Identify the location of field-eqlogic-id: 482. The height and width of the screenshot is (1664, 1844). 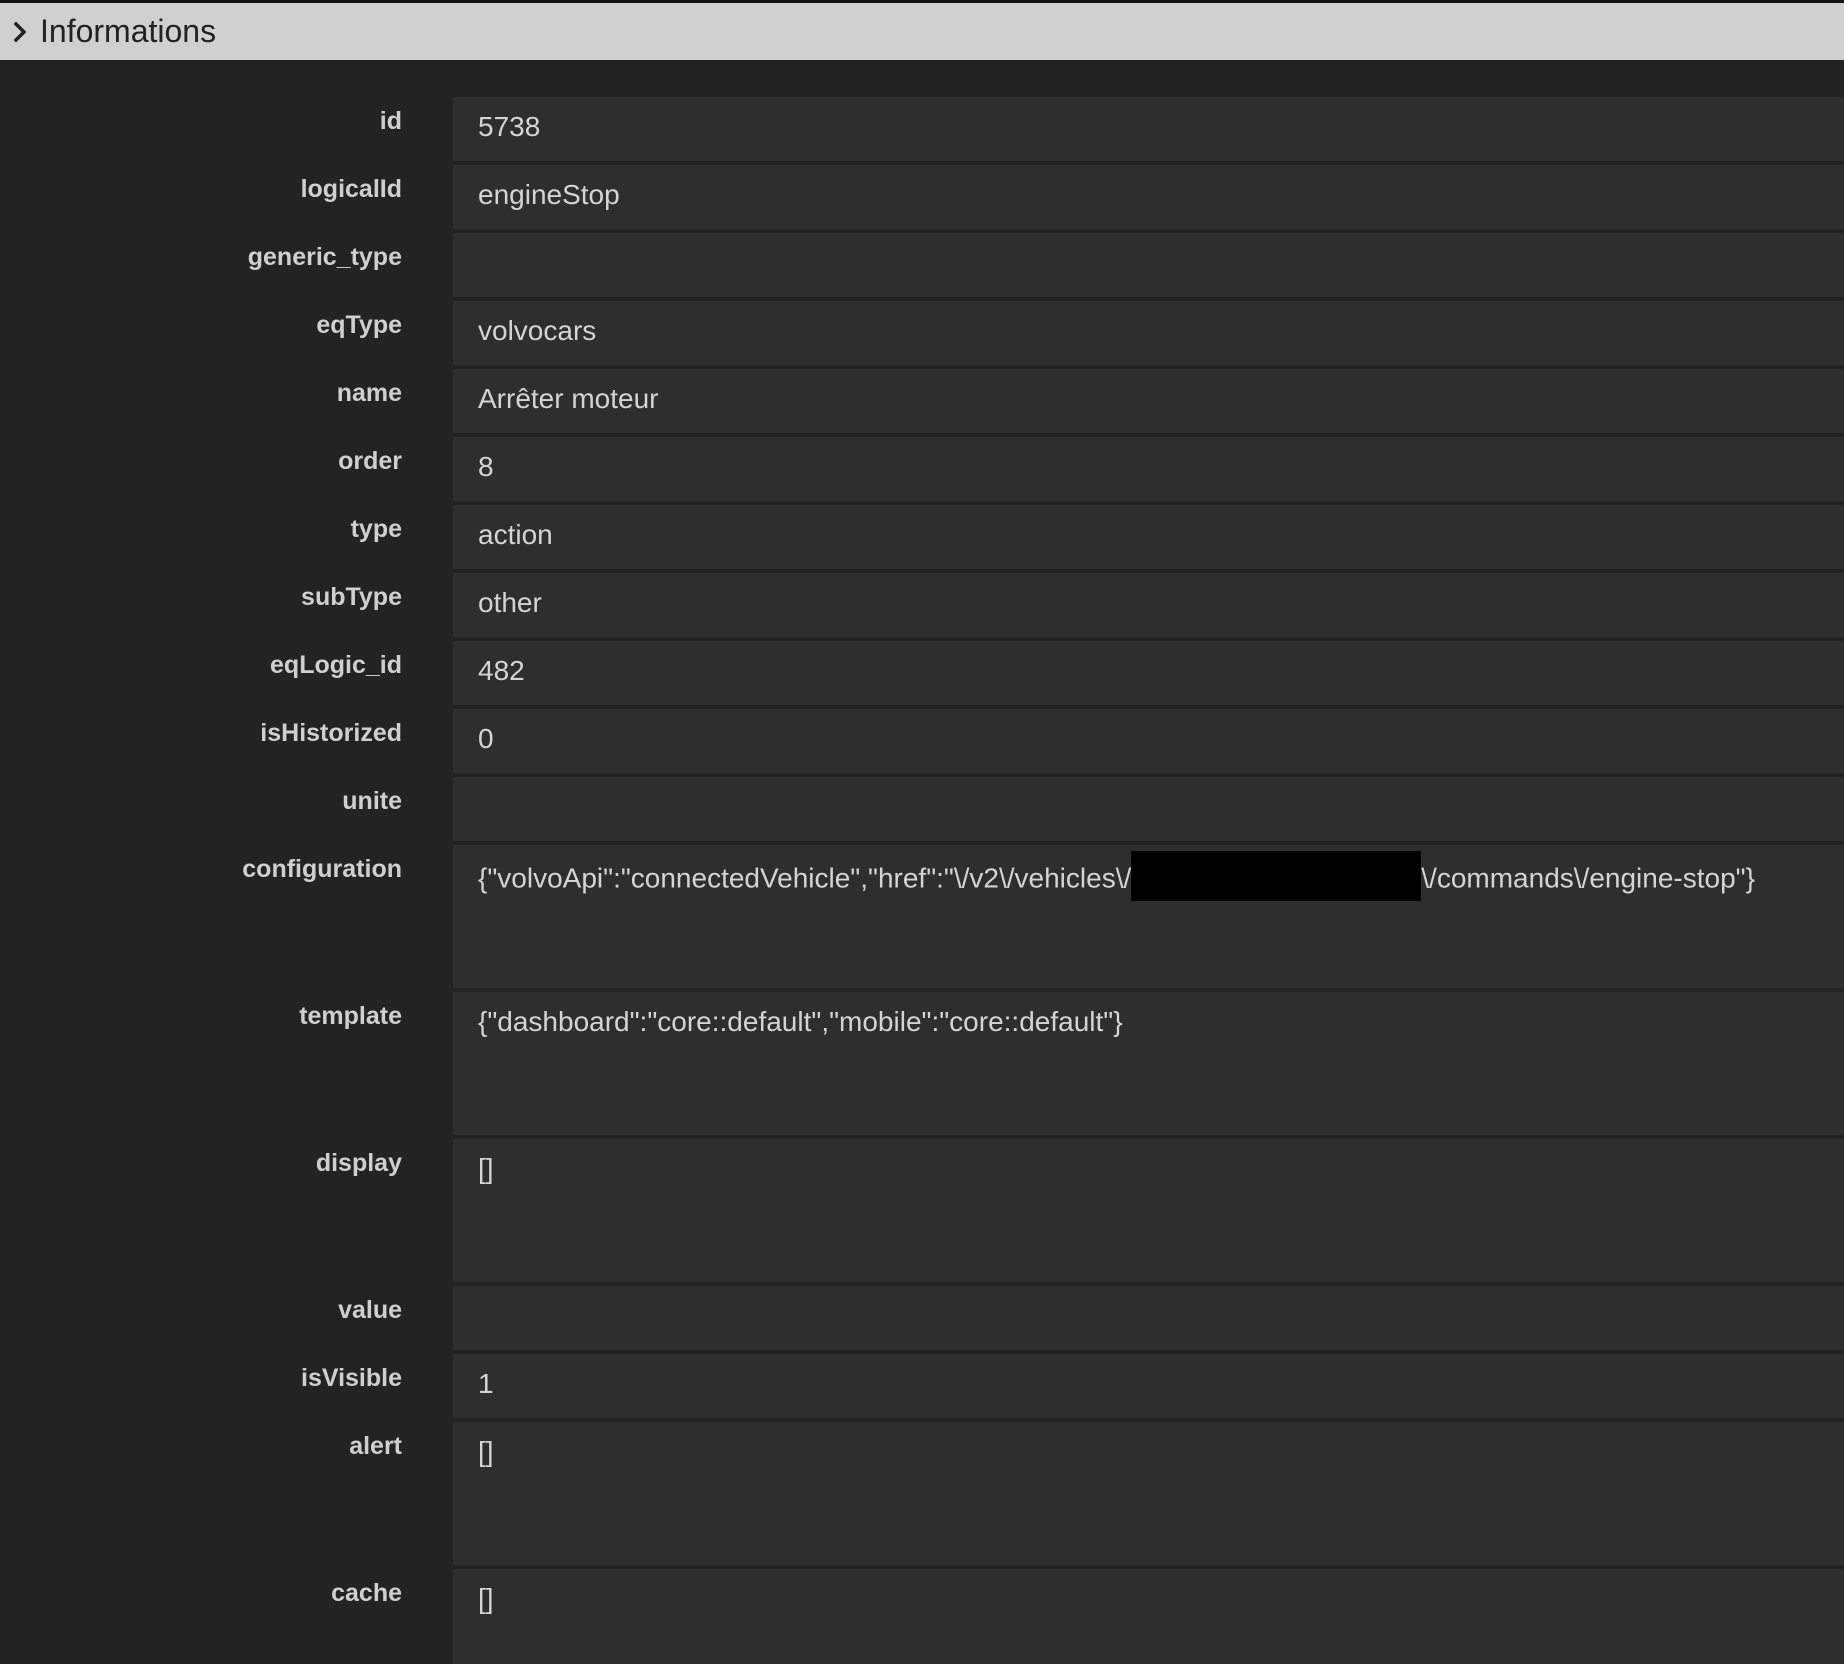
(1148, 673).